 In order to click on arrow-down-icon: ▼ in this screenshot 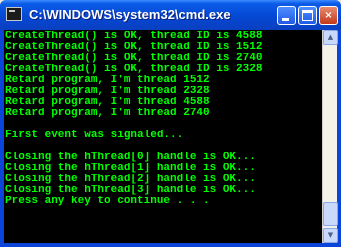, I will do `click(330, 235)`.